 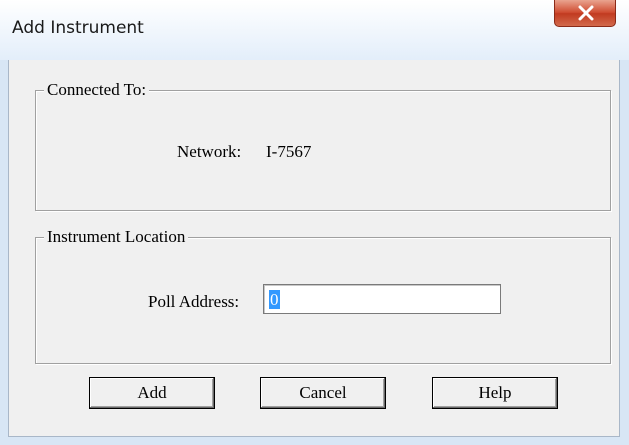 I want to click on poll-address-label: Poll Address:, so click(x=194, y=301).